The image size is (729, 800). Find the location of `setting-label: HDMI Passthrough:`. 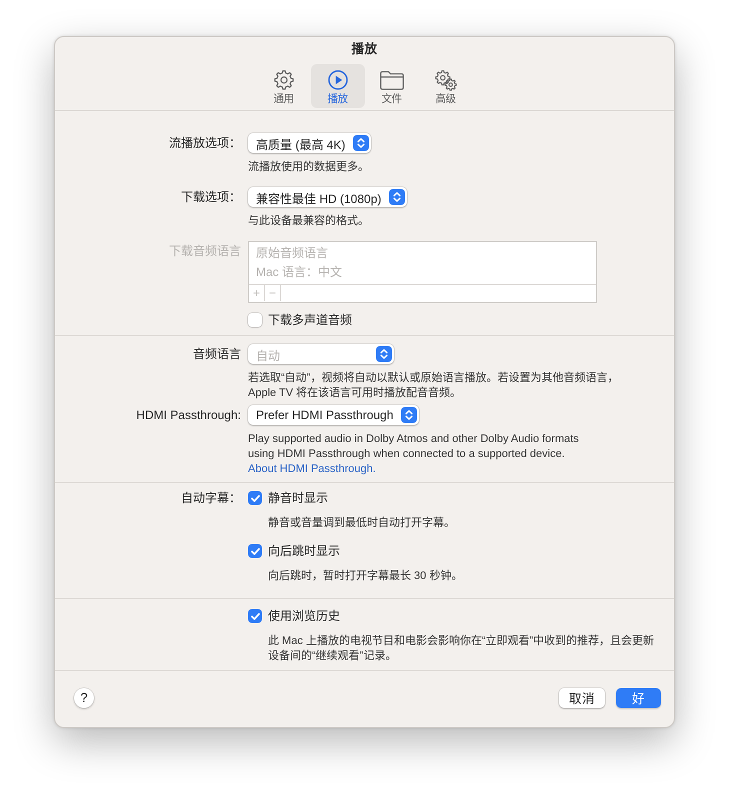

setting-label: HDMI Passthrough: is located at coordinates (188, 415).